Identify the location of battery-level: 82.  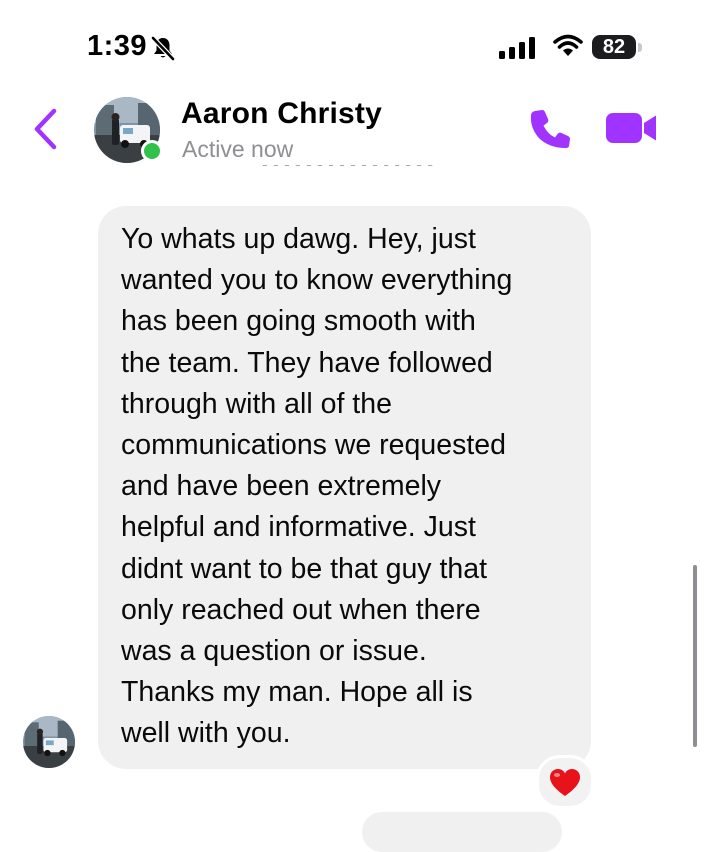
(614, 47).